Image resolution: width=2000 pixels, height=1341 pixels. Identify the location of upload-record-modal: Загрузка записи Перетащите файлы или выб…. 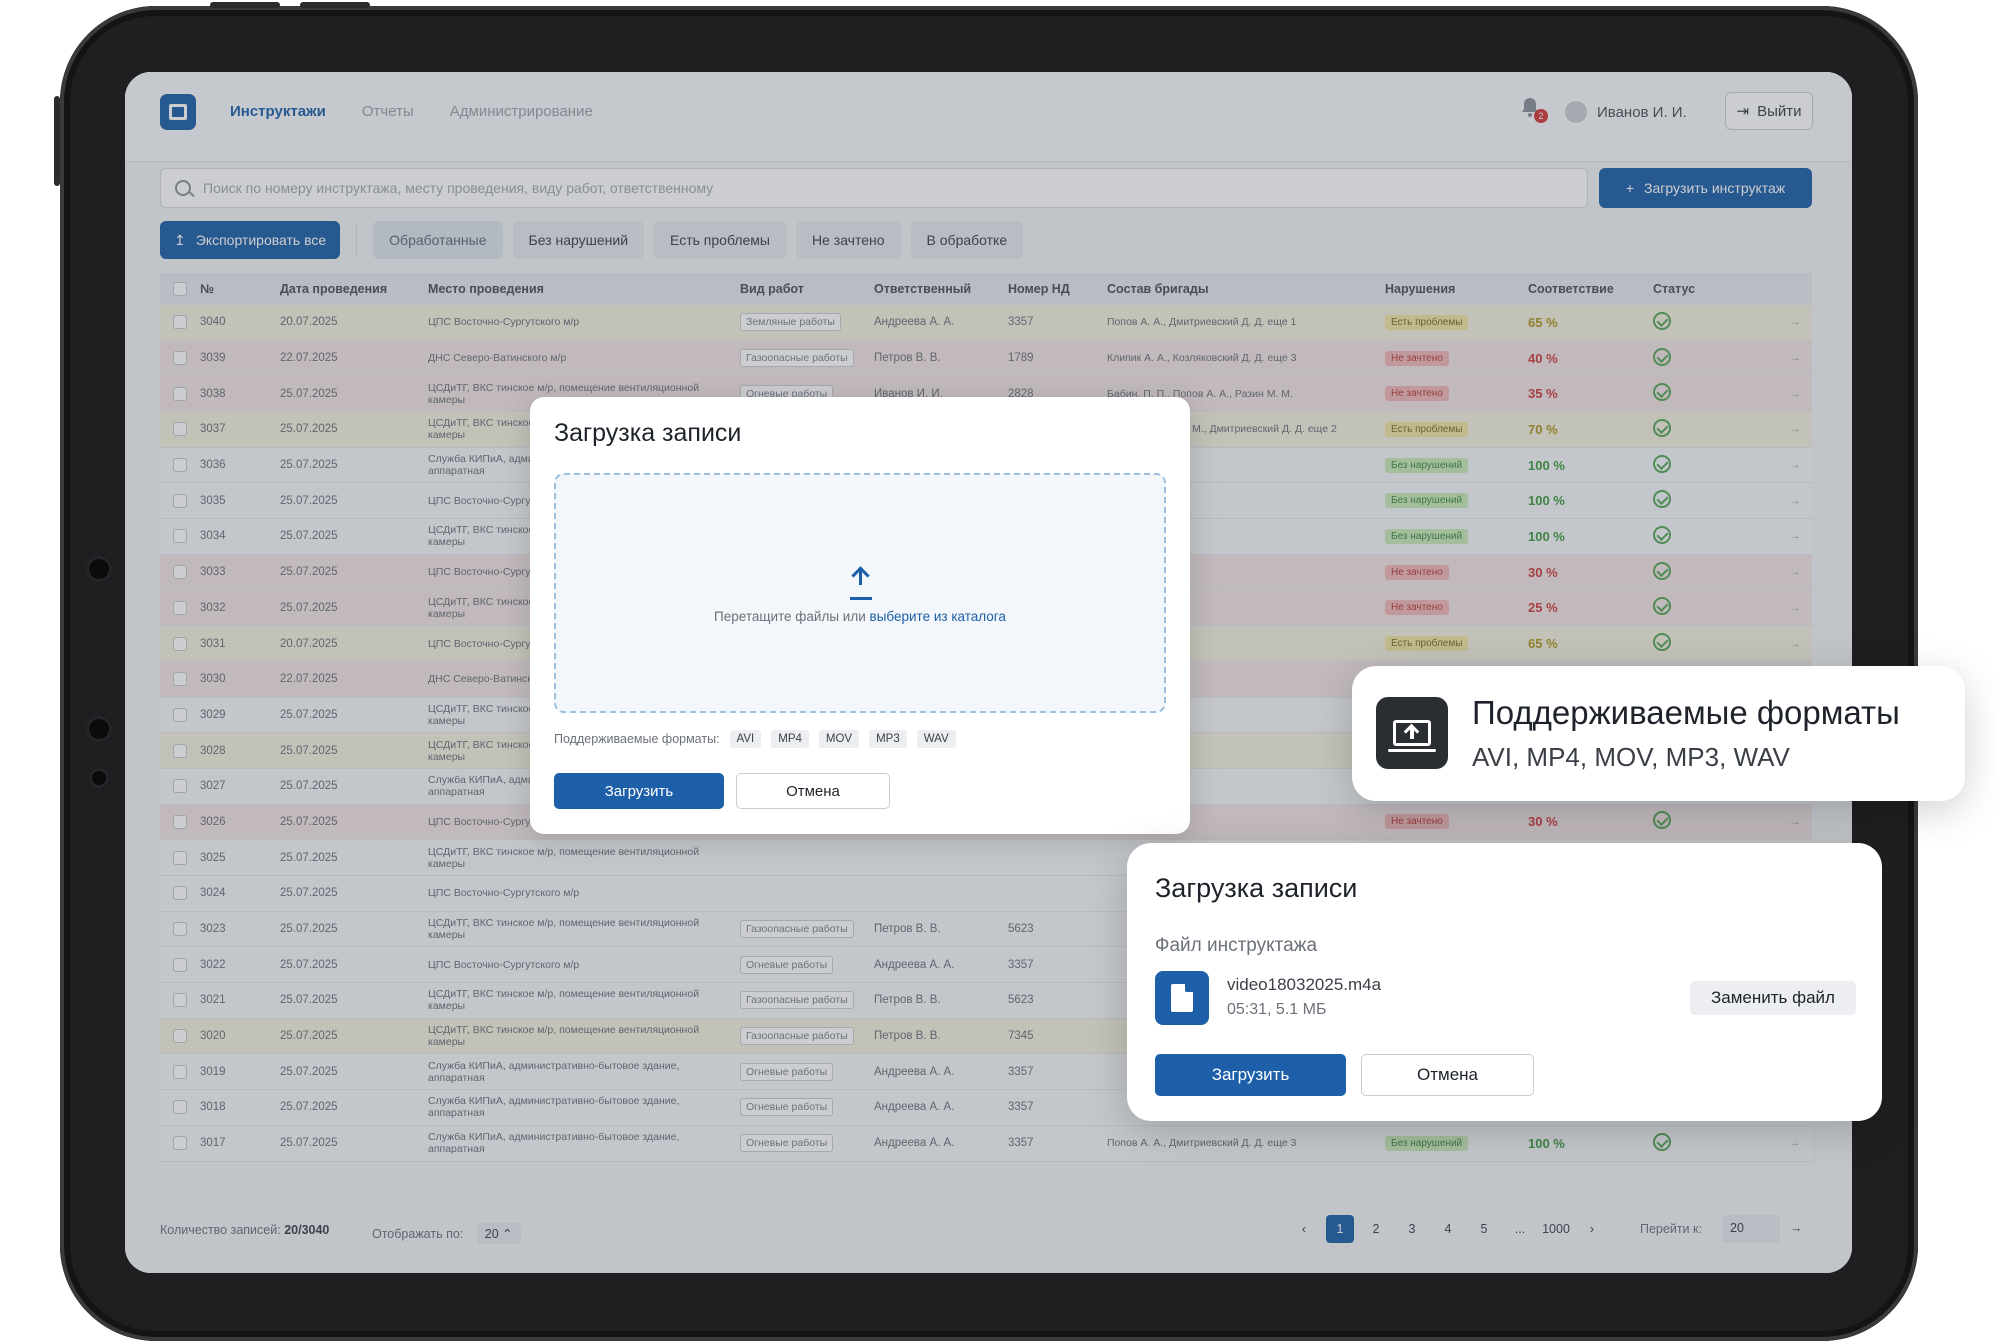
(860, 615).